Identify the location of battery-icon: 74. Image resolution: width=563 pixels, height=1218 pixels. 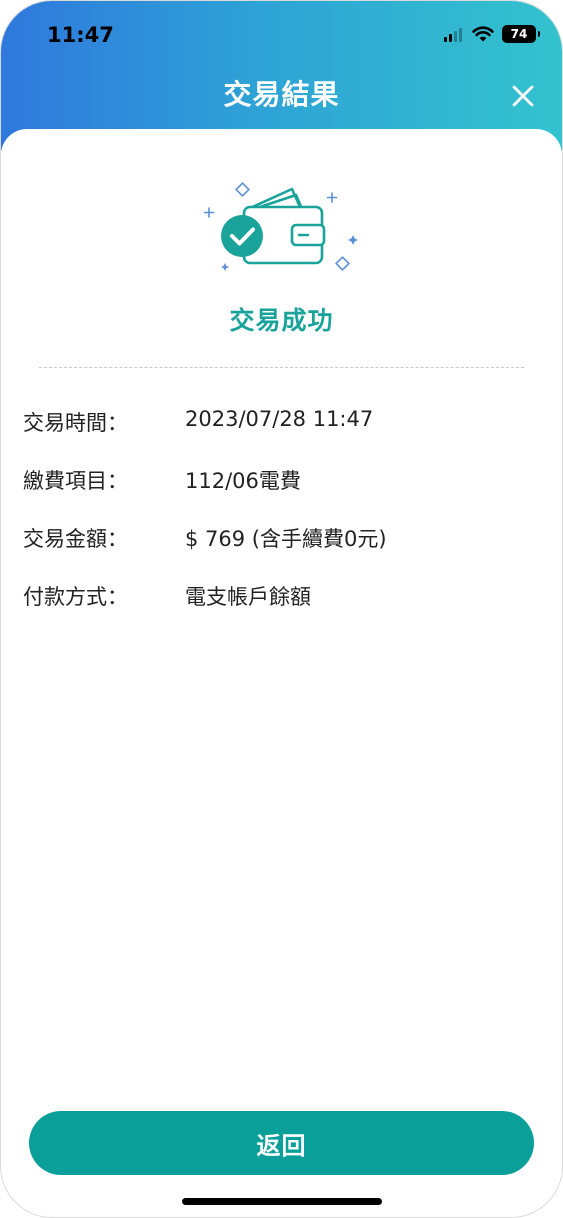
(521, 34).